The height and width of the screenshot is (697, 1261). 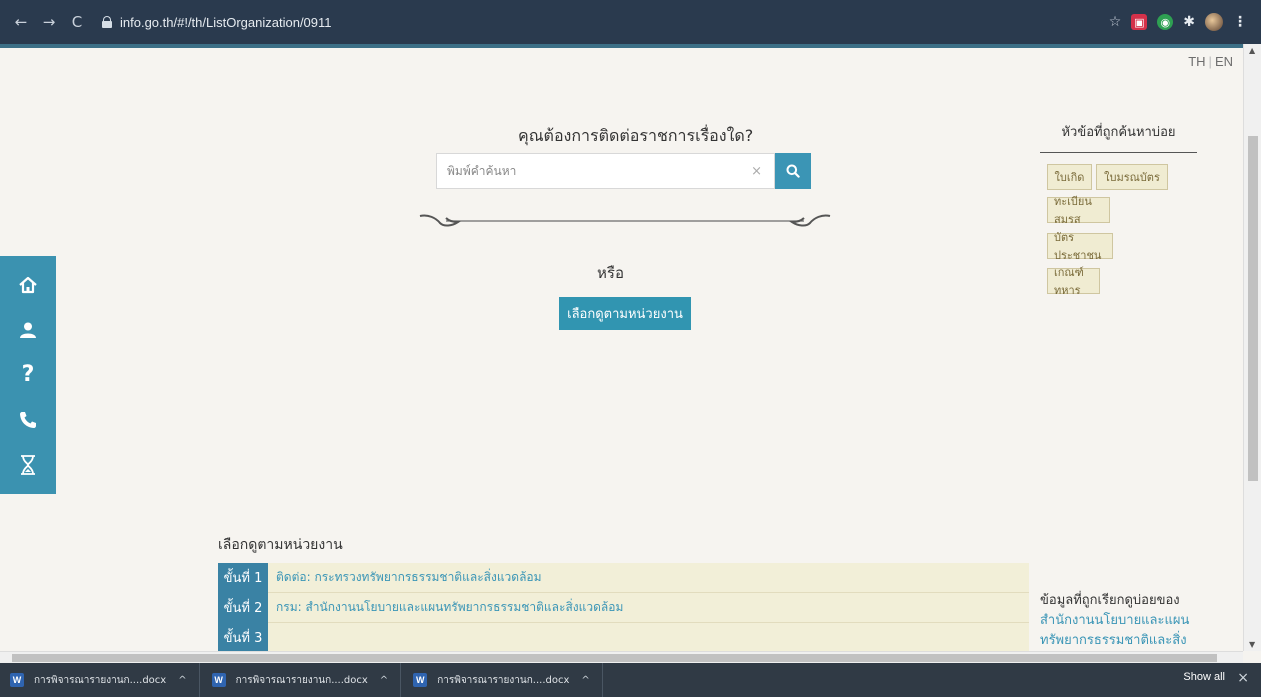 I want to click on scroll-thumb-horizontal, so click(x=614, y=658).